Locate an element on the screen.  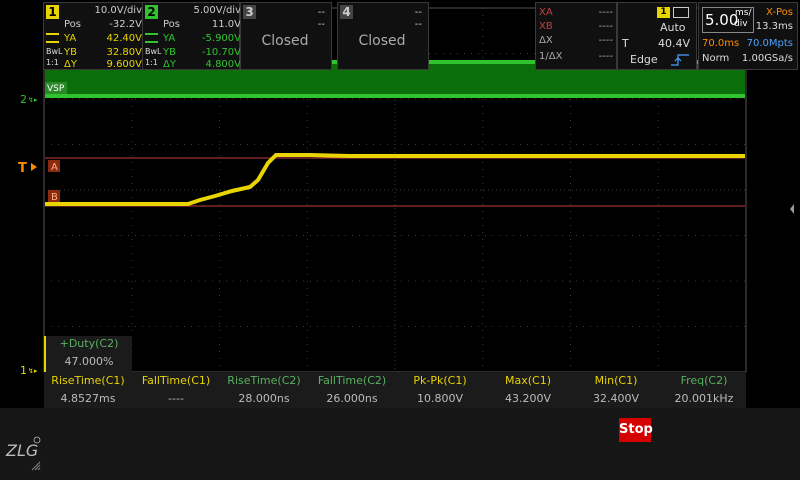
measurement-value: 28.000ns is located at coordinates (264, 398).